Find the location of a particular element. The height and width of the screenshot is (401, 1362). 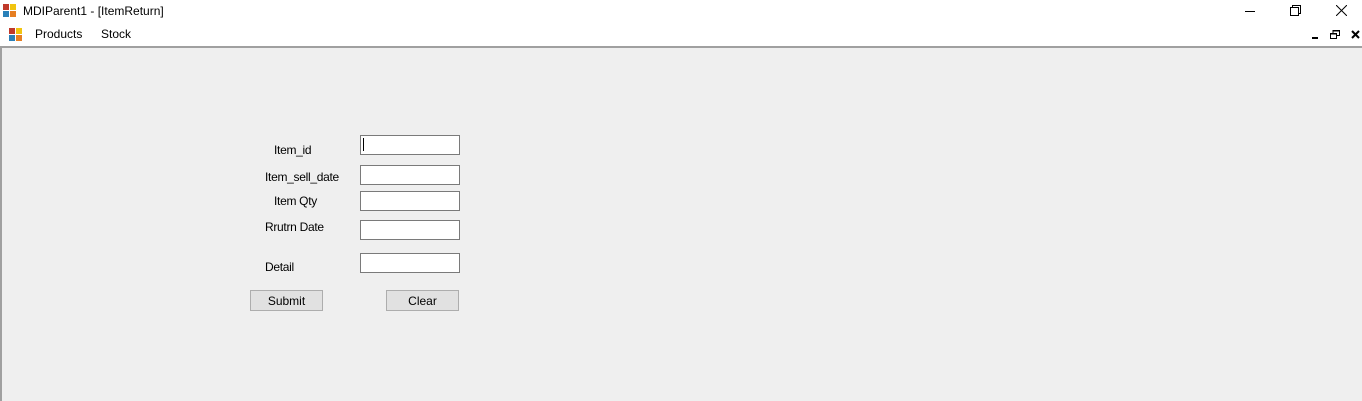

child-close-button is located at coordinates (1355, 35).